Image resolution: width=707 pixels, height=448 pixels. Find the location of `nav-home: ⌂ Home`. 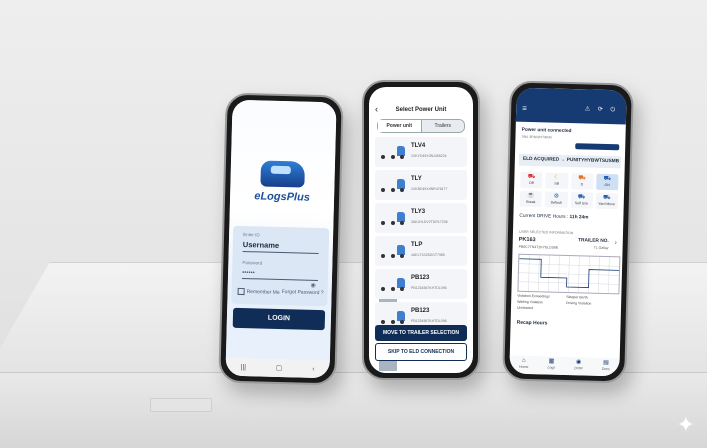

nav-home: ⌂ Home is located at coordinates (524, 366).